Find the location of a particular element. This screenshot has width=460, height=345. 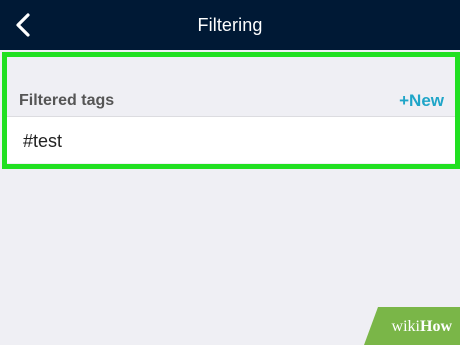

wikihow-watermark: wikiHow is located at coordinates (412, 326).